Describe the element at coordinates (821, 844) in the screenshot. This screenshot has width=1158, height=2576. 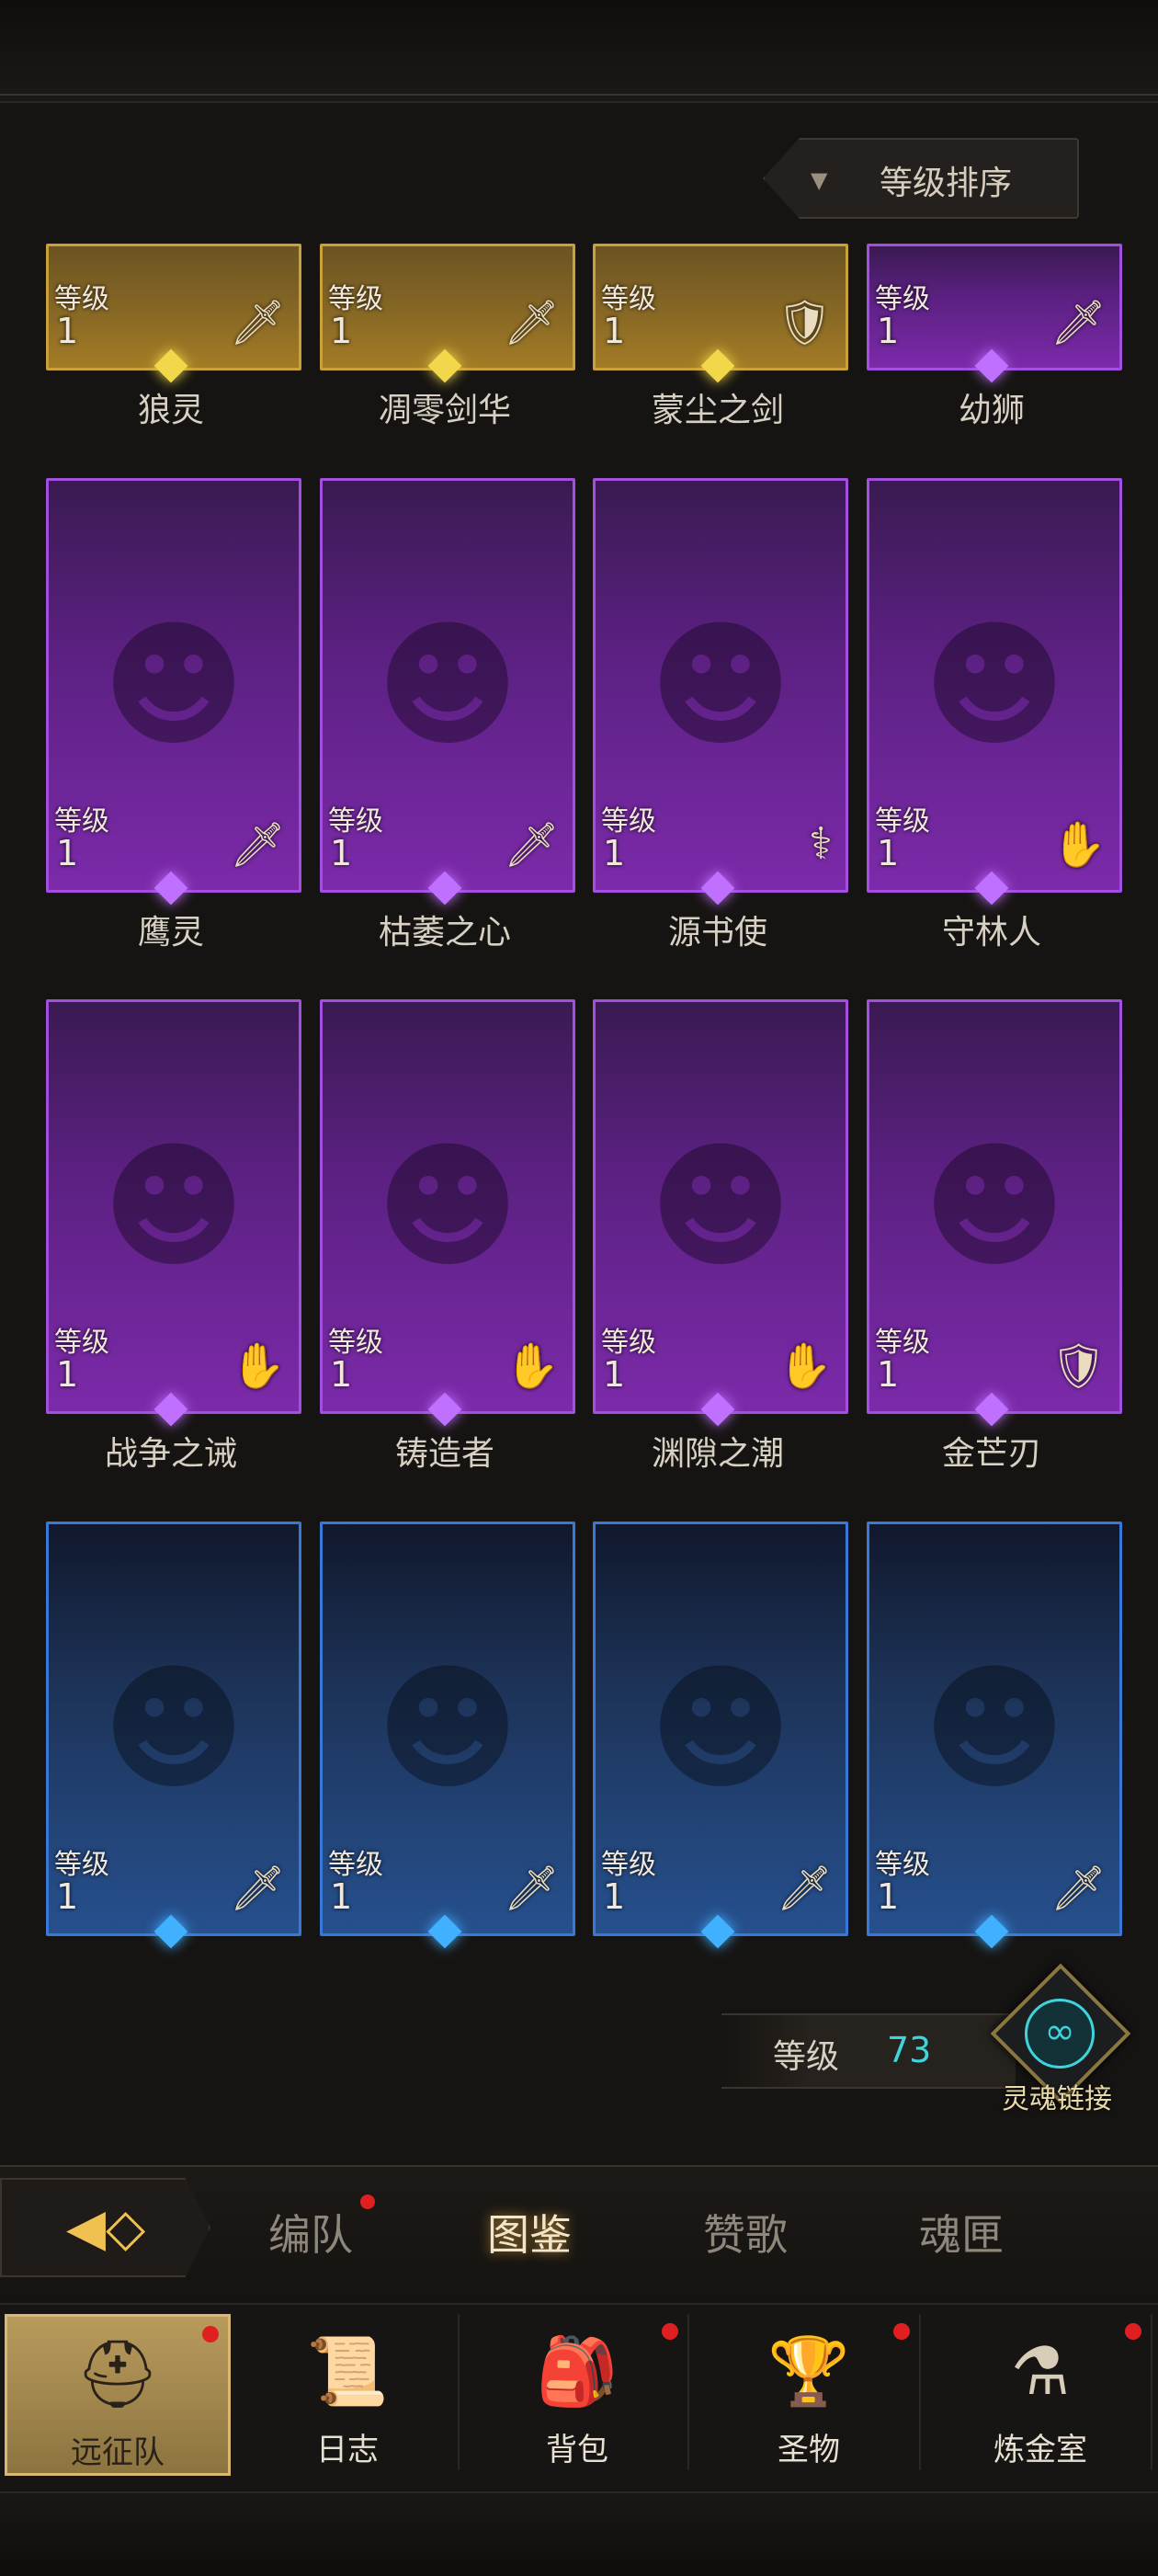
I see `staff-icon: ⚕` at that location.